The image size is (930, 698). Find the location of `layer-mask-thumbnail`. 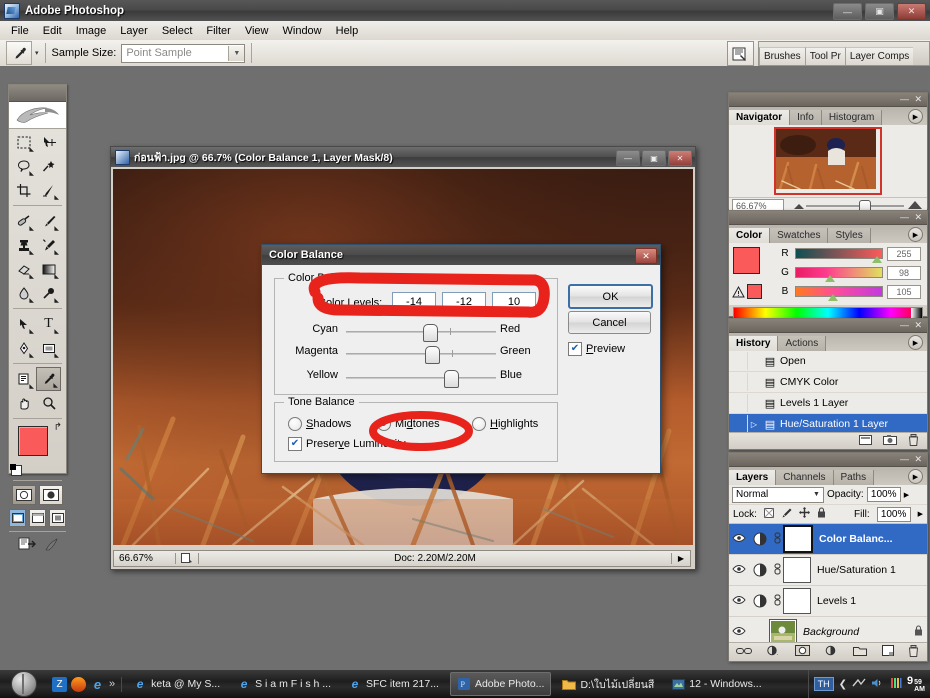

layer-mask-thumbnail is located at coordinates (797, 601).